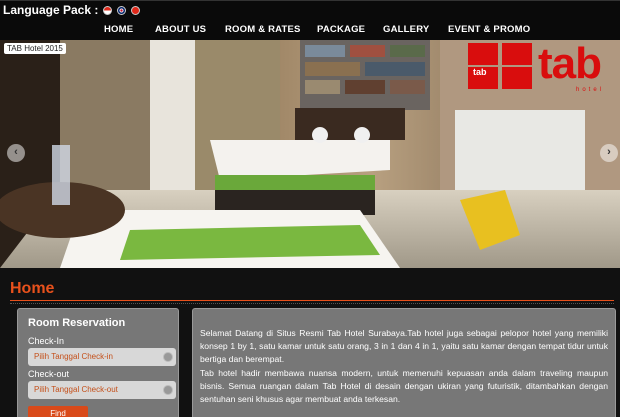 This screenshot has width=620, height=417. Describe the element at coordinates (51, 10) in the screenshot. I see `language-label: Language Pack :` at that location.